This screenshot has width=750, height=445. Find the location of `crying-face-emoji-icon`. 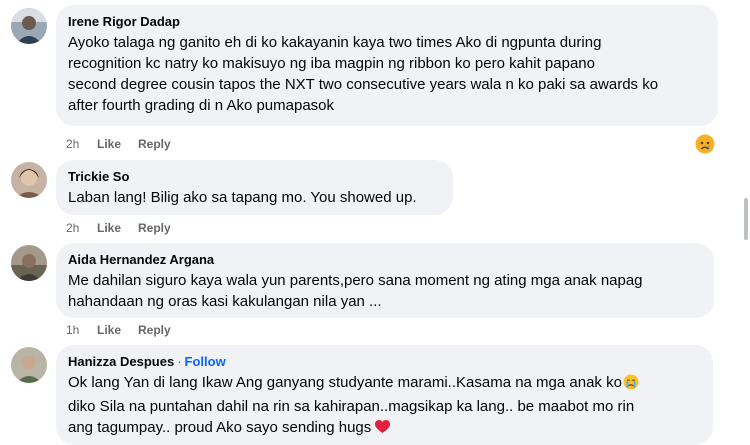

crying-face-emoji-icon is located at coordinates (631, 385).